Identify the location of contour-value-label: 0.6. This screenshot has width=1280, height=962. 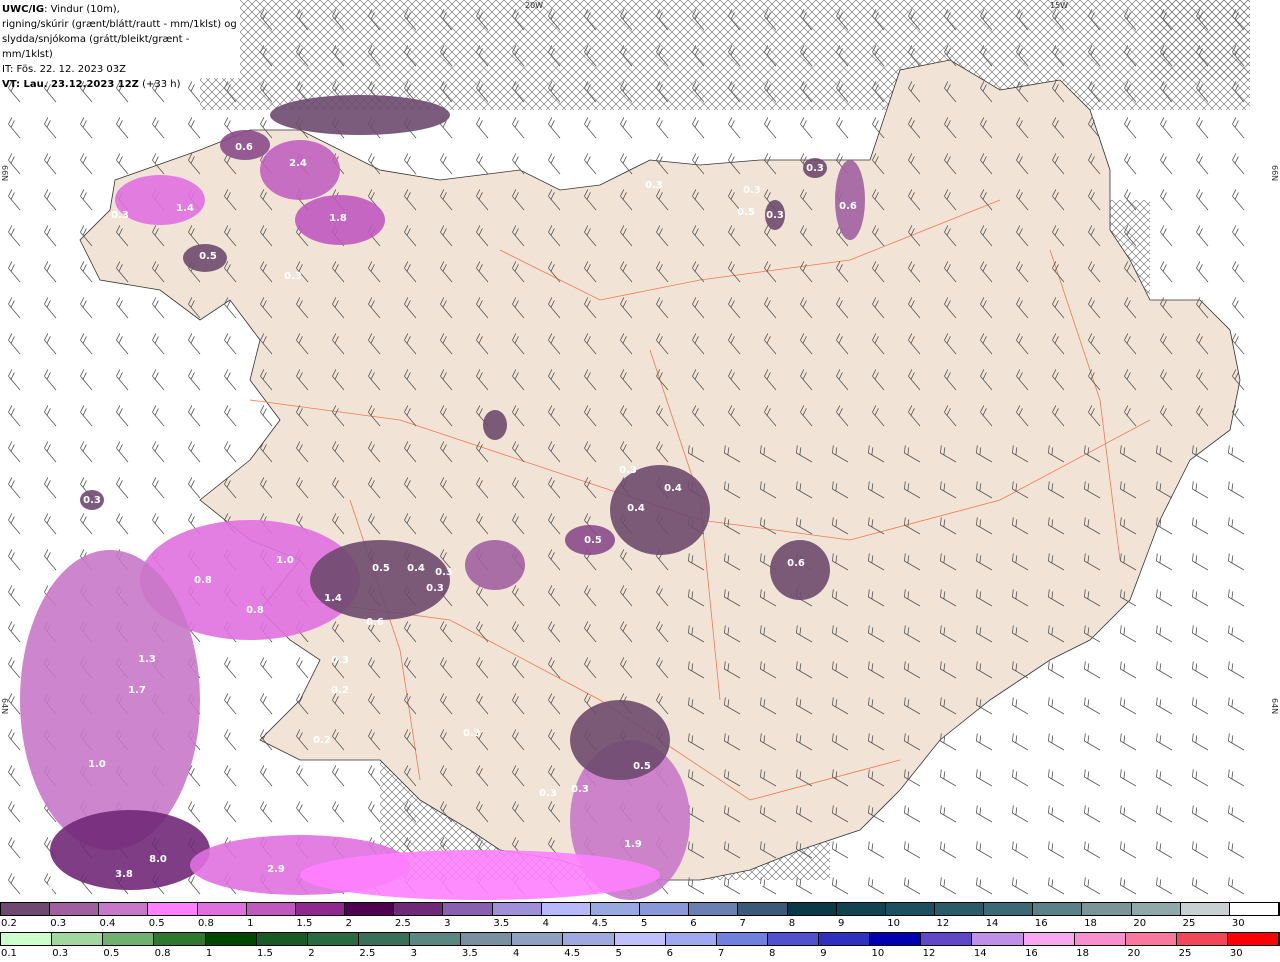
(375, 622).